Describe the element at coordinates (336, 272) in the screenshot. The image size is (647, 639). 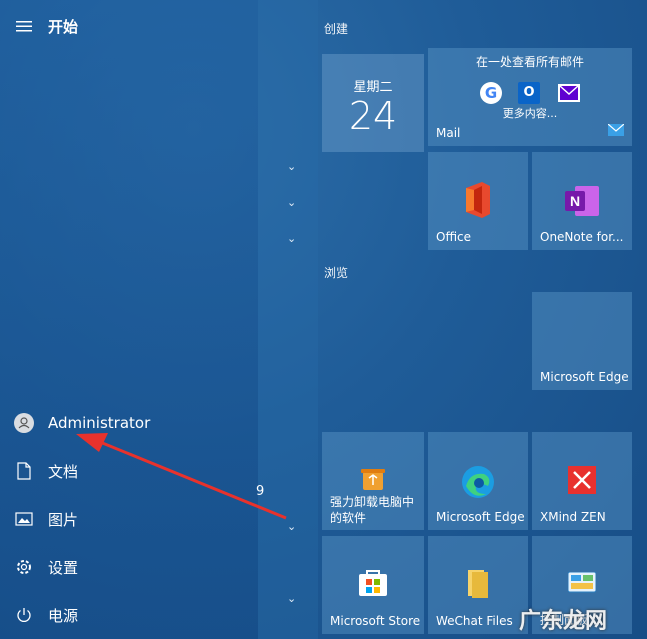
I see `group-label-browse: 浏览` at that location.